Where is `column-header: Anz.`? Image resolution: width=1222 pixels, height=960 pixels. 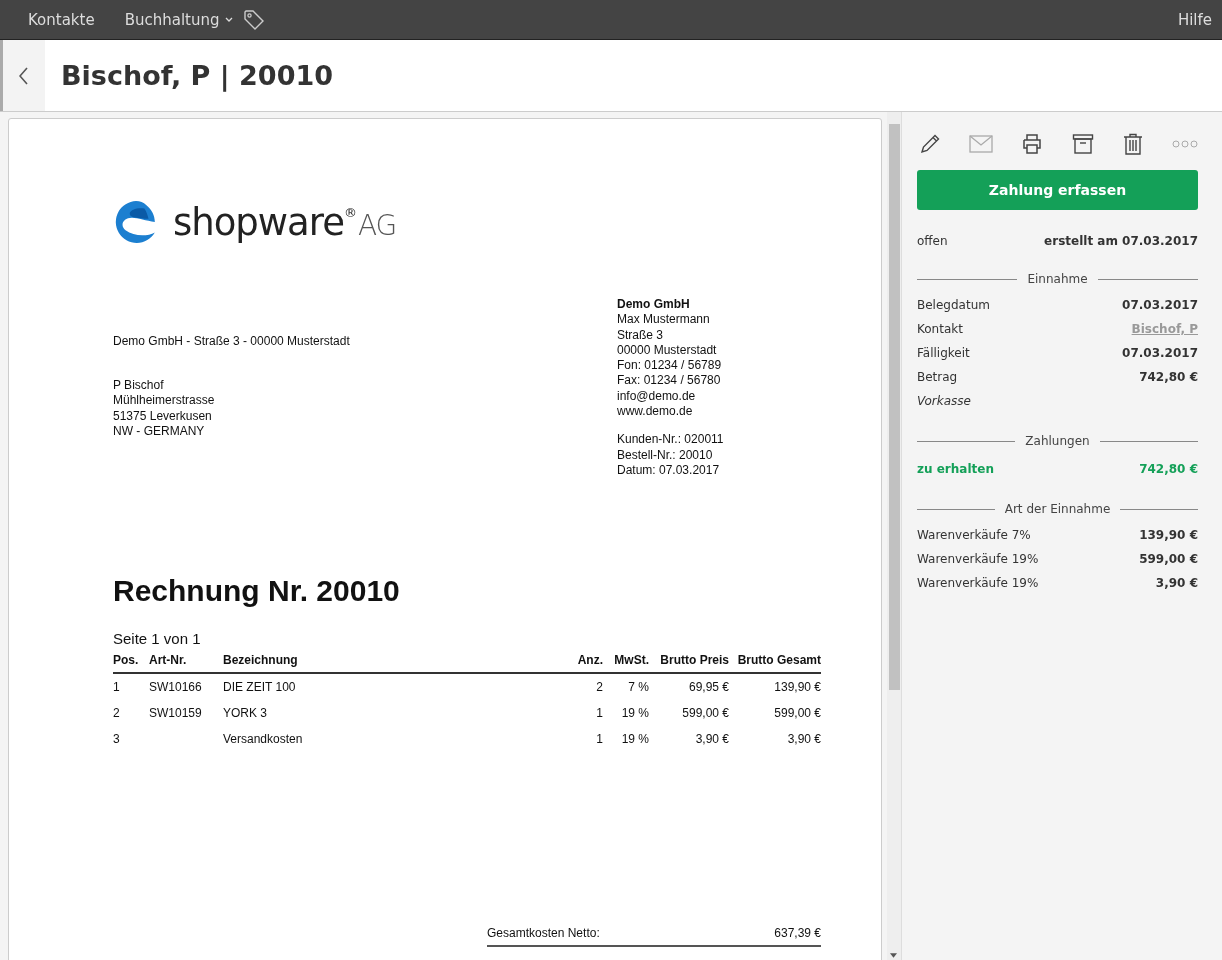
column-header: Anz. is located at coordinates (583, 661).